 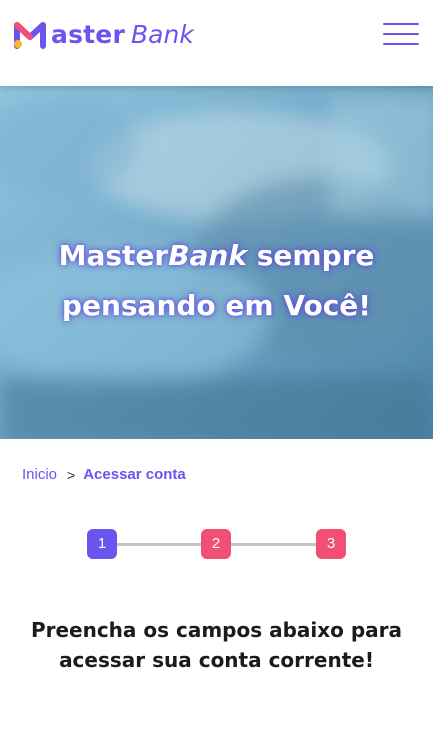 I want to click on breadcrumb-current: Acessar conta, so click(x=134, y=474).